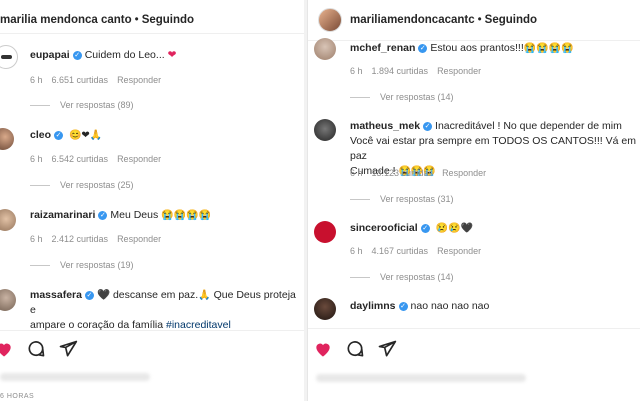 The image size is (640, 401). I want to click on post-author-username: marilia mendonca canto, so click(66, 20).